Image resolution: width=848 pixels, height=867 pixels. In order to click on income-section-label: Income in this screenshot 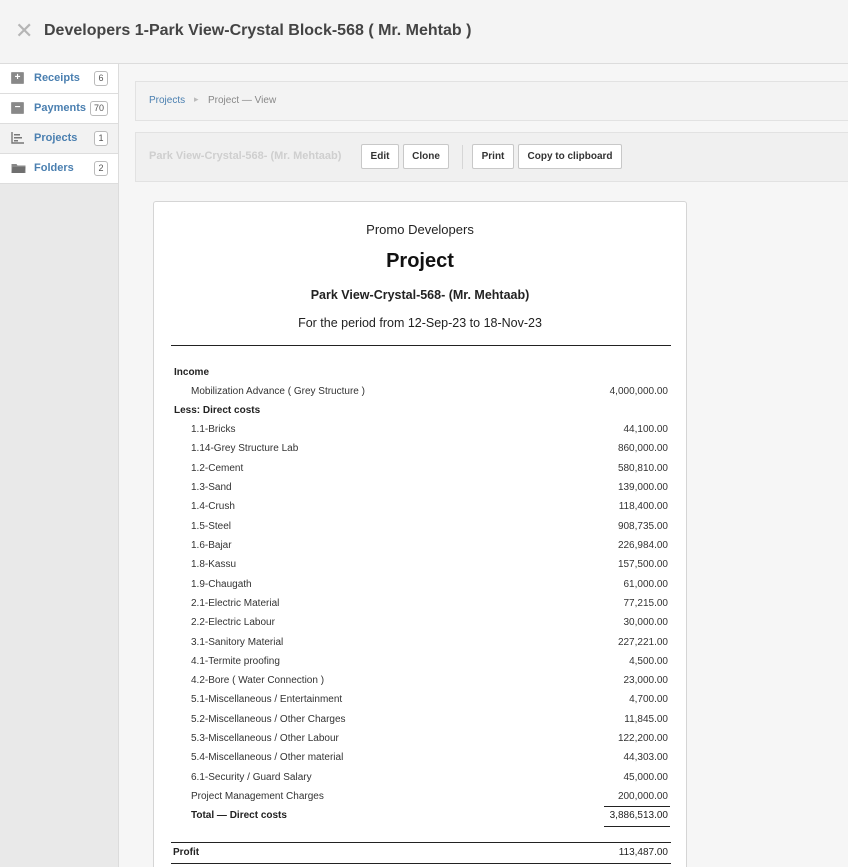, I will do `click(192, 372)`.